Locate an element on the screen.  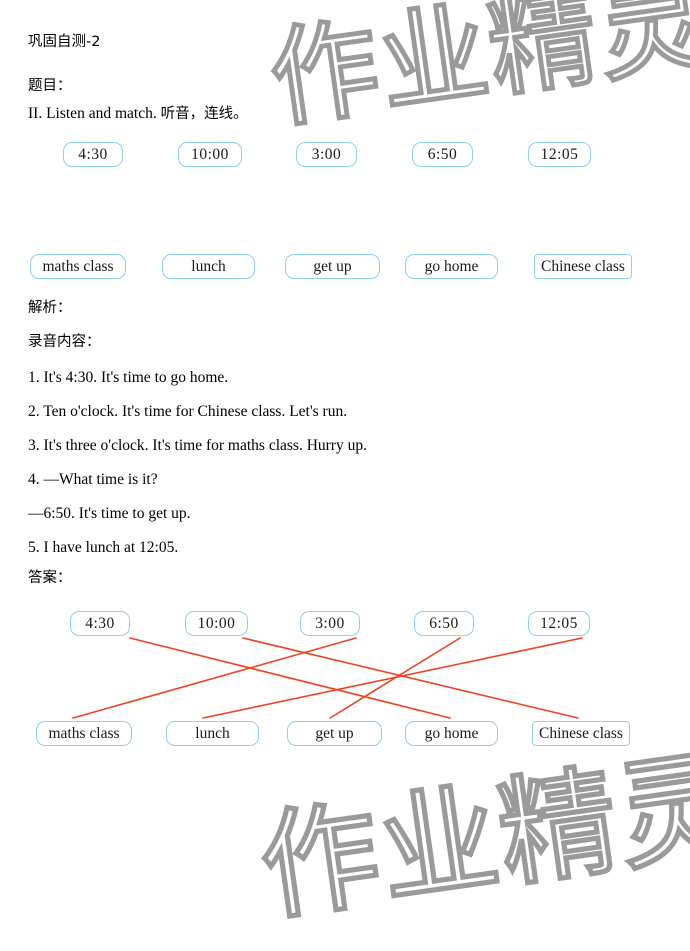
script-sentence-3: 4. —What time is it? is located at coordinates (93, 479).